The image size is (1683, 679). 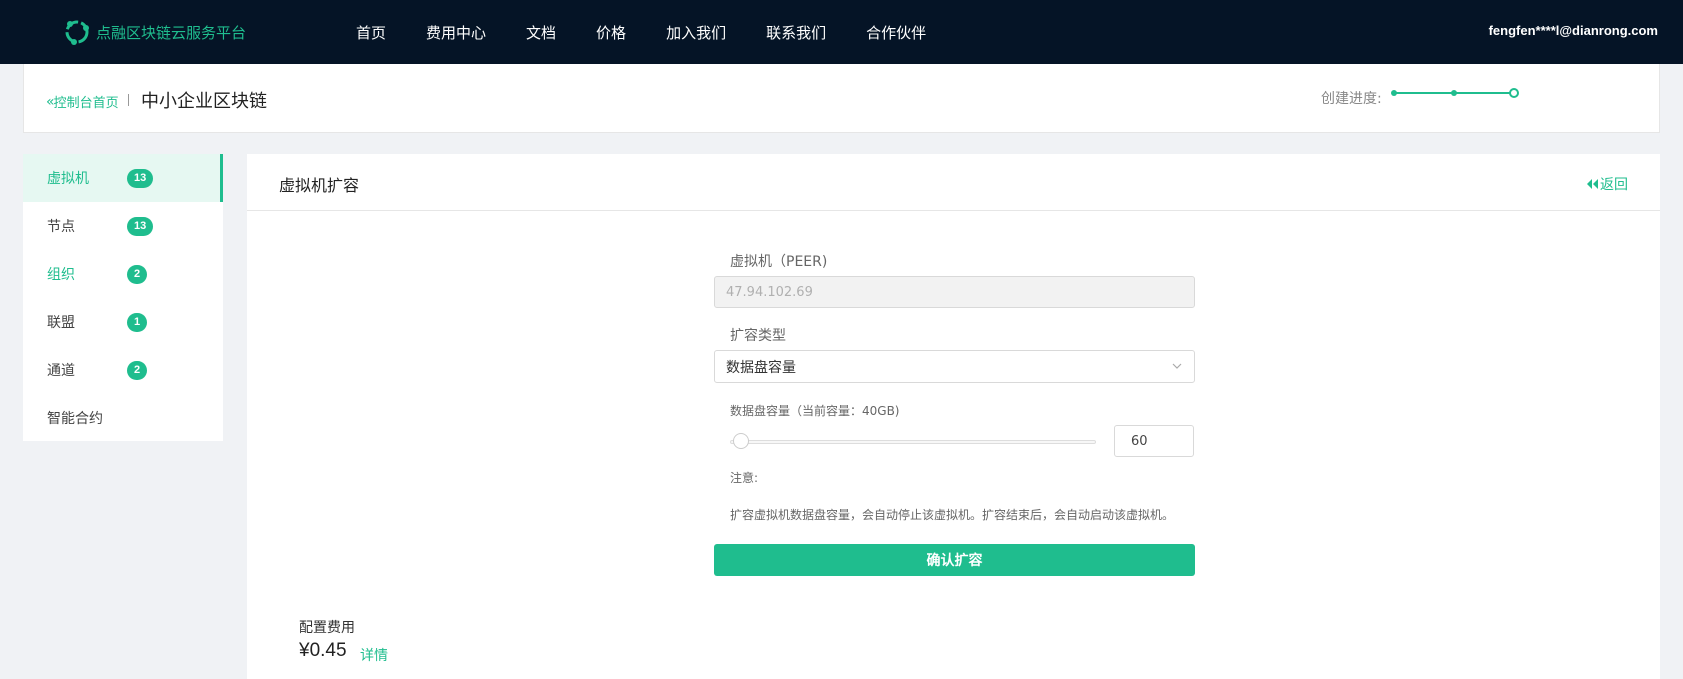 What do you see at coordinates (661, 32) in the screenshot?
I see `main-nav: 首页 费用中心 文档 价格 加入我们 联系我们 合作伙伴` at bounding box center [661, 32].